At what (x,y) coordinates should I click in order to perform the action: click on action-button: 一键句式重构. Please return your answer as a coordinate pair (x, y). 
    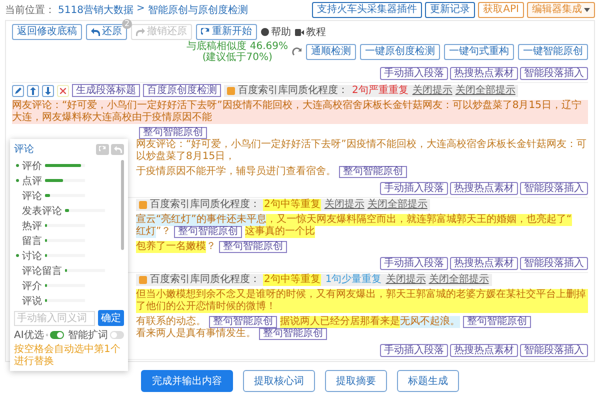
    Looking at the image, I should click on (479, 52).